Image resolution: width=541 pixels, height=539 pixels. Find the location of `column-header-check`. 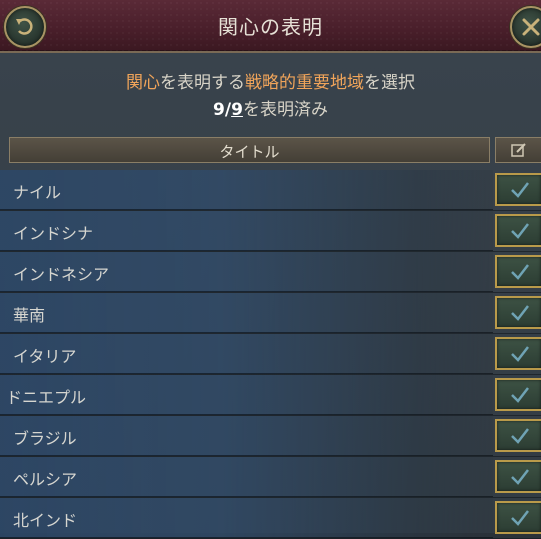

column-header-check is located at coordinates (518, 150).